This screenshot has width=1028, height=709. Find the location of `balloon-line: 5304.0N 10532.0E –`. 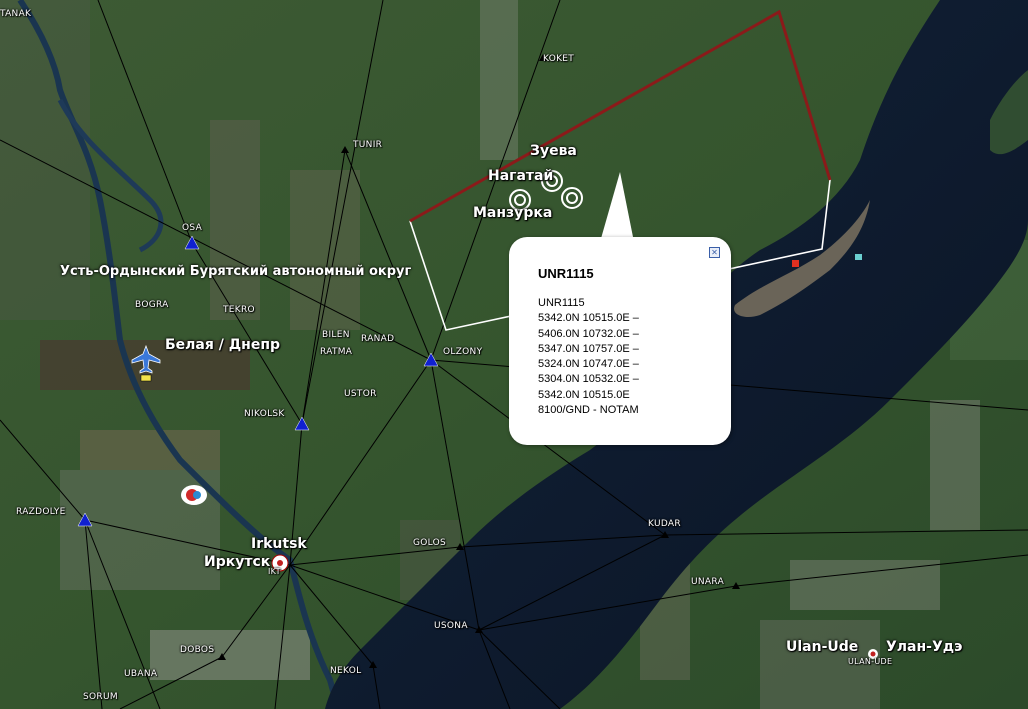

balloon-line: 5304.0N 10532.0E – is located at coordinates (588, 379).